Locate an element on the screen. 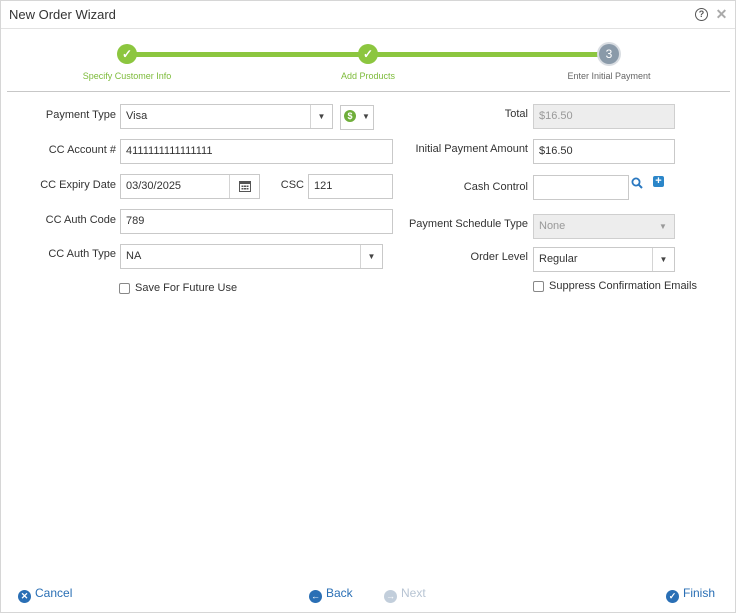  order-level-value: Regular is located at coordinates (558, 259).